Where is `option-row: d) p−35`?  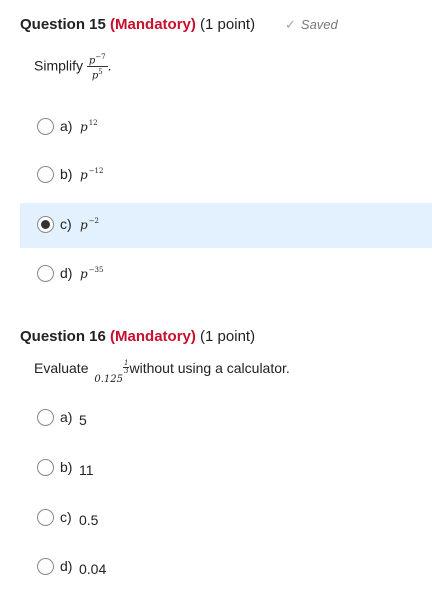 option-row: d) p−35 is located at coordinates (226, 274).